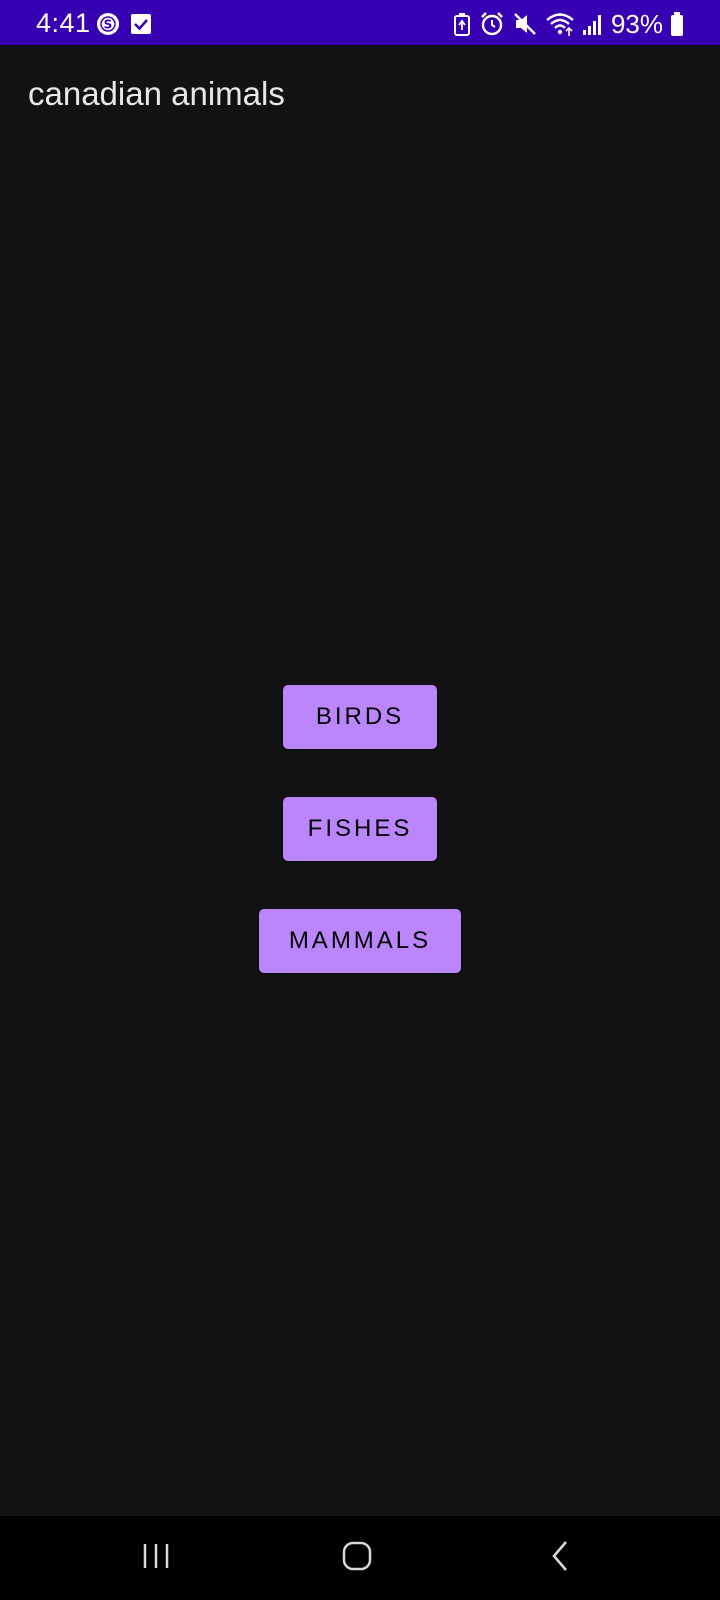  I want to click on home-icon, so click(357, 1558).